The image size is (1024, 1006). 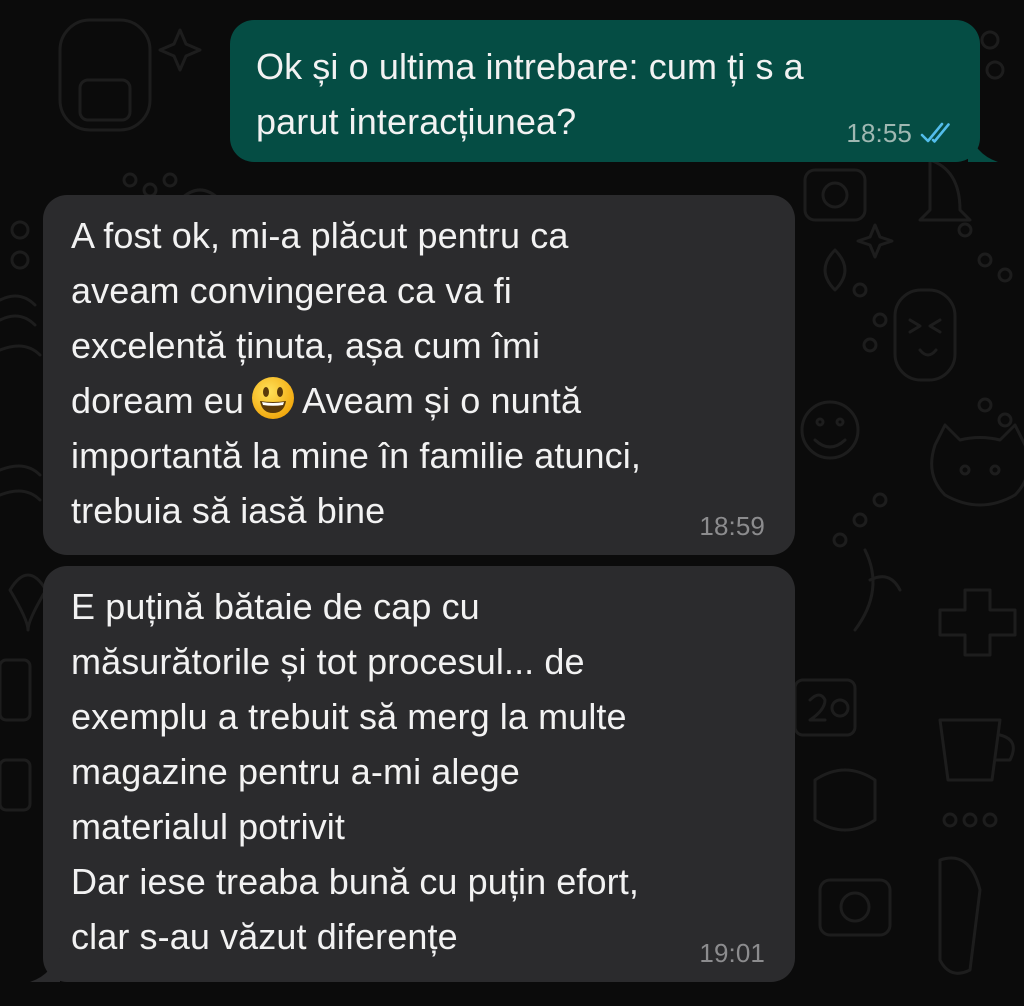 I want to click on message-timestamp: 18:59, so click(x=732, y=526).